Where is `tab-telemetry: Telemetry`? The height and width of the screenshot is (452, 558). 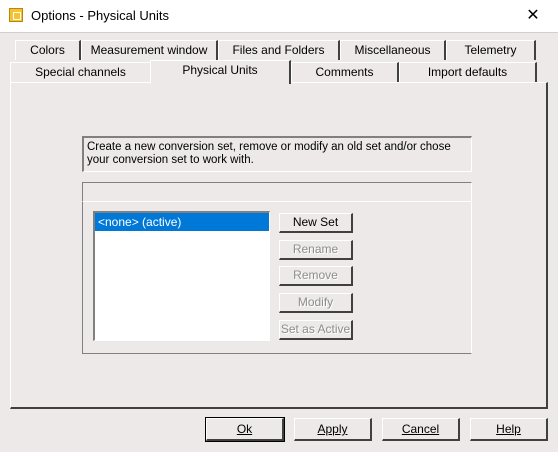
tab-telemetry: Telemetry is located at coordinates (491, 50).